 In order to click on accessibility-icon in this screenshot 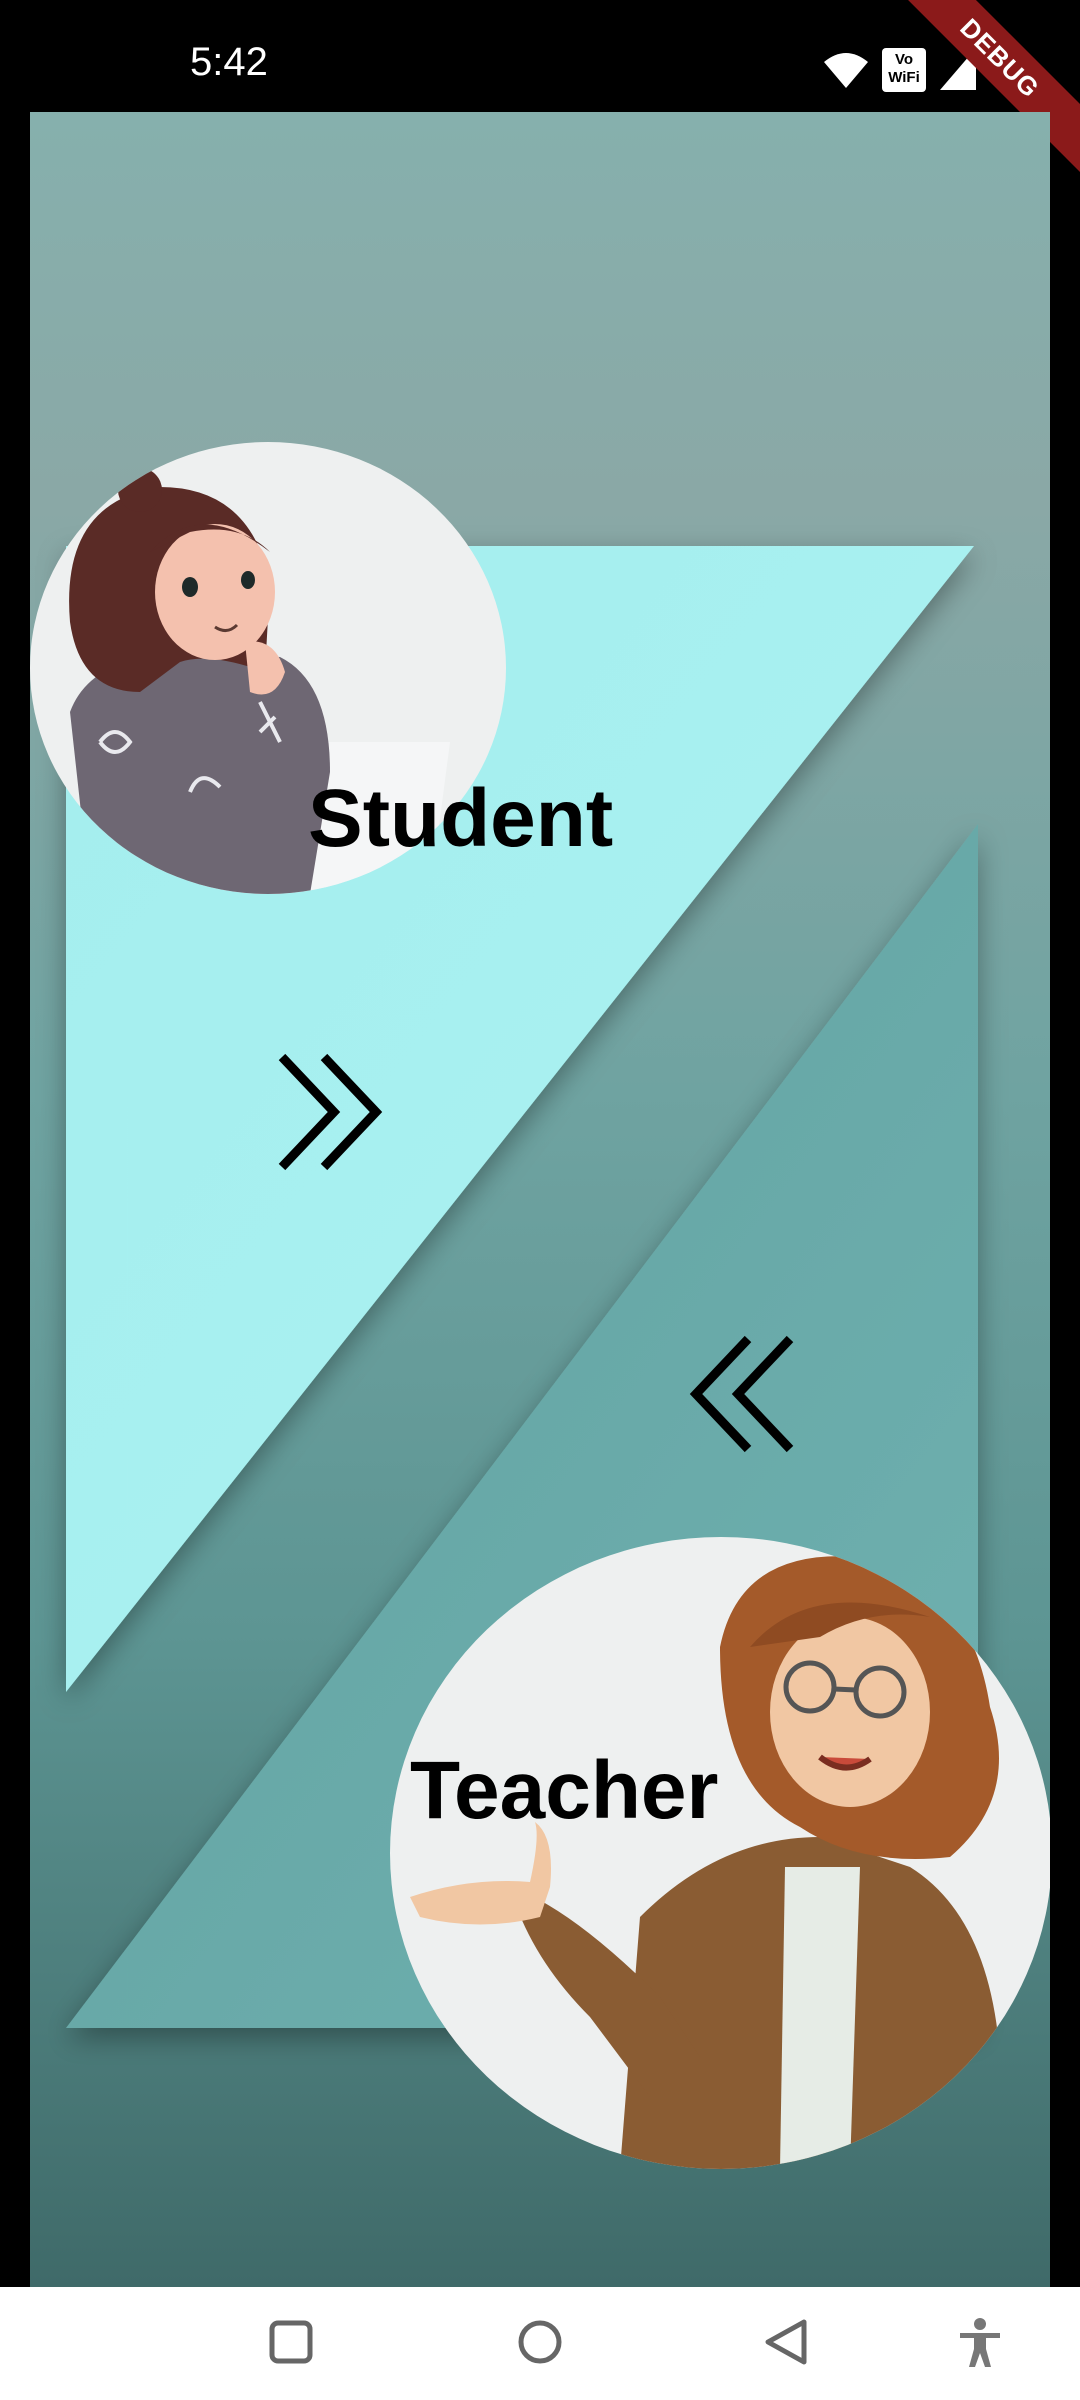, I will do `click(980, 2343)`.